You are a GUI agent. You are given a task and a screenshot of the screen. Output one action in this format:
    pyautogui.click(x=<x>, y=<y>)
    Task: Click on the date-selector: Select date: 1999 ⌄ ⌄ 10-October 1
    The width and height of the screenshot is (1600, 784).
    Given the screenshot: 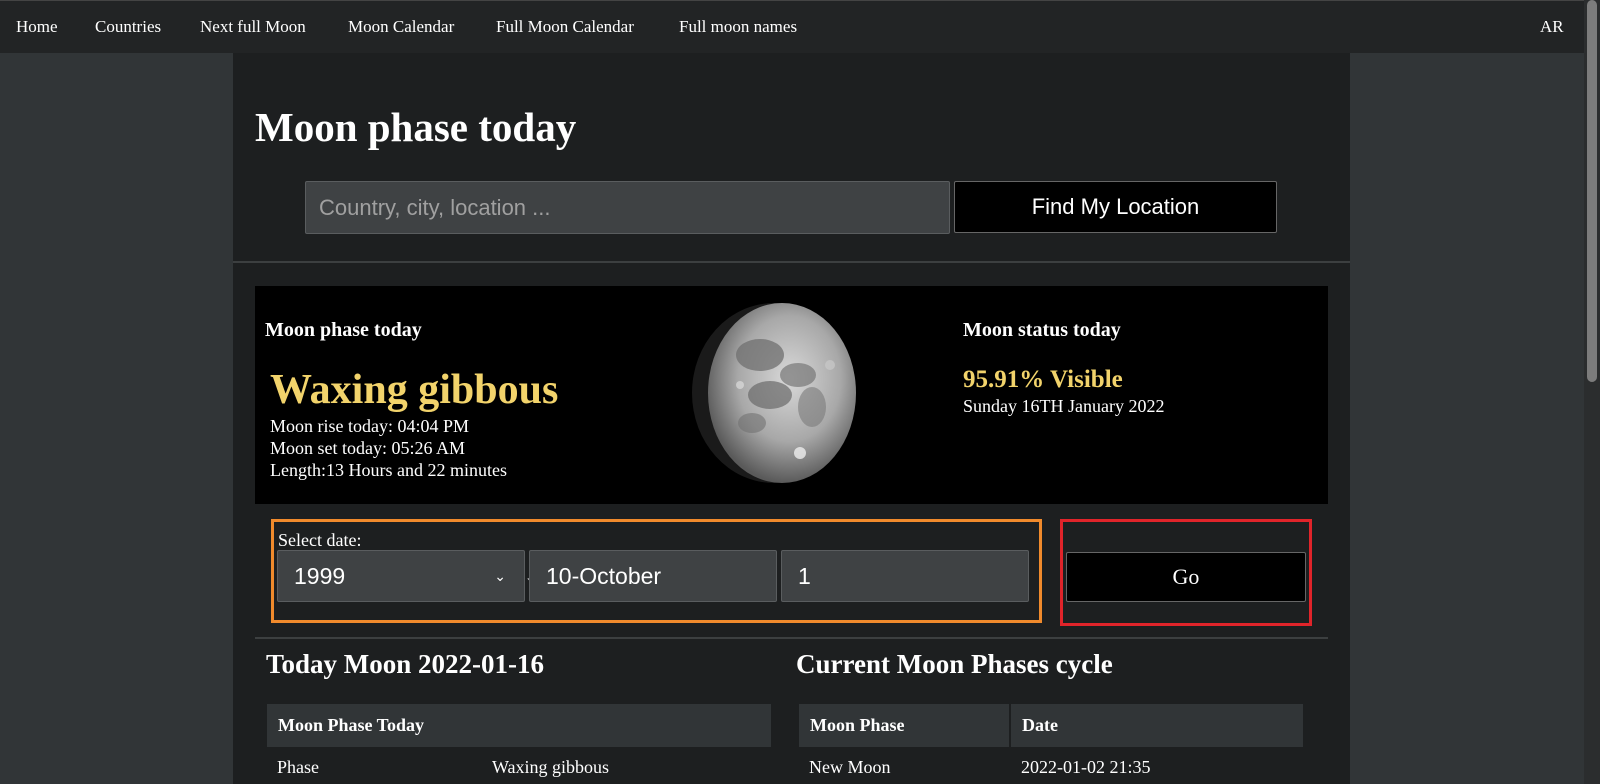 What is the action you would take?
    pyautogui.click(x=656, y=571)
    